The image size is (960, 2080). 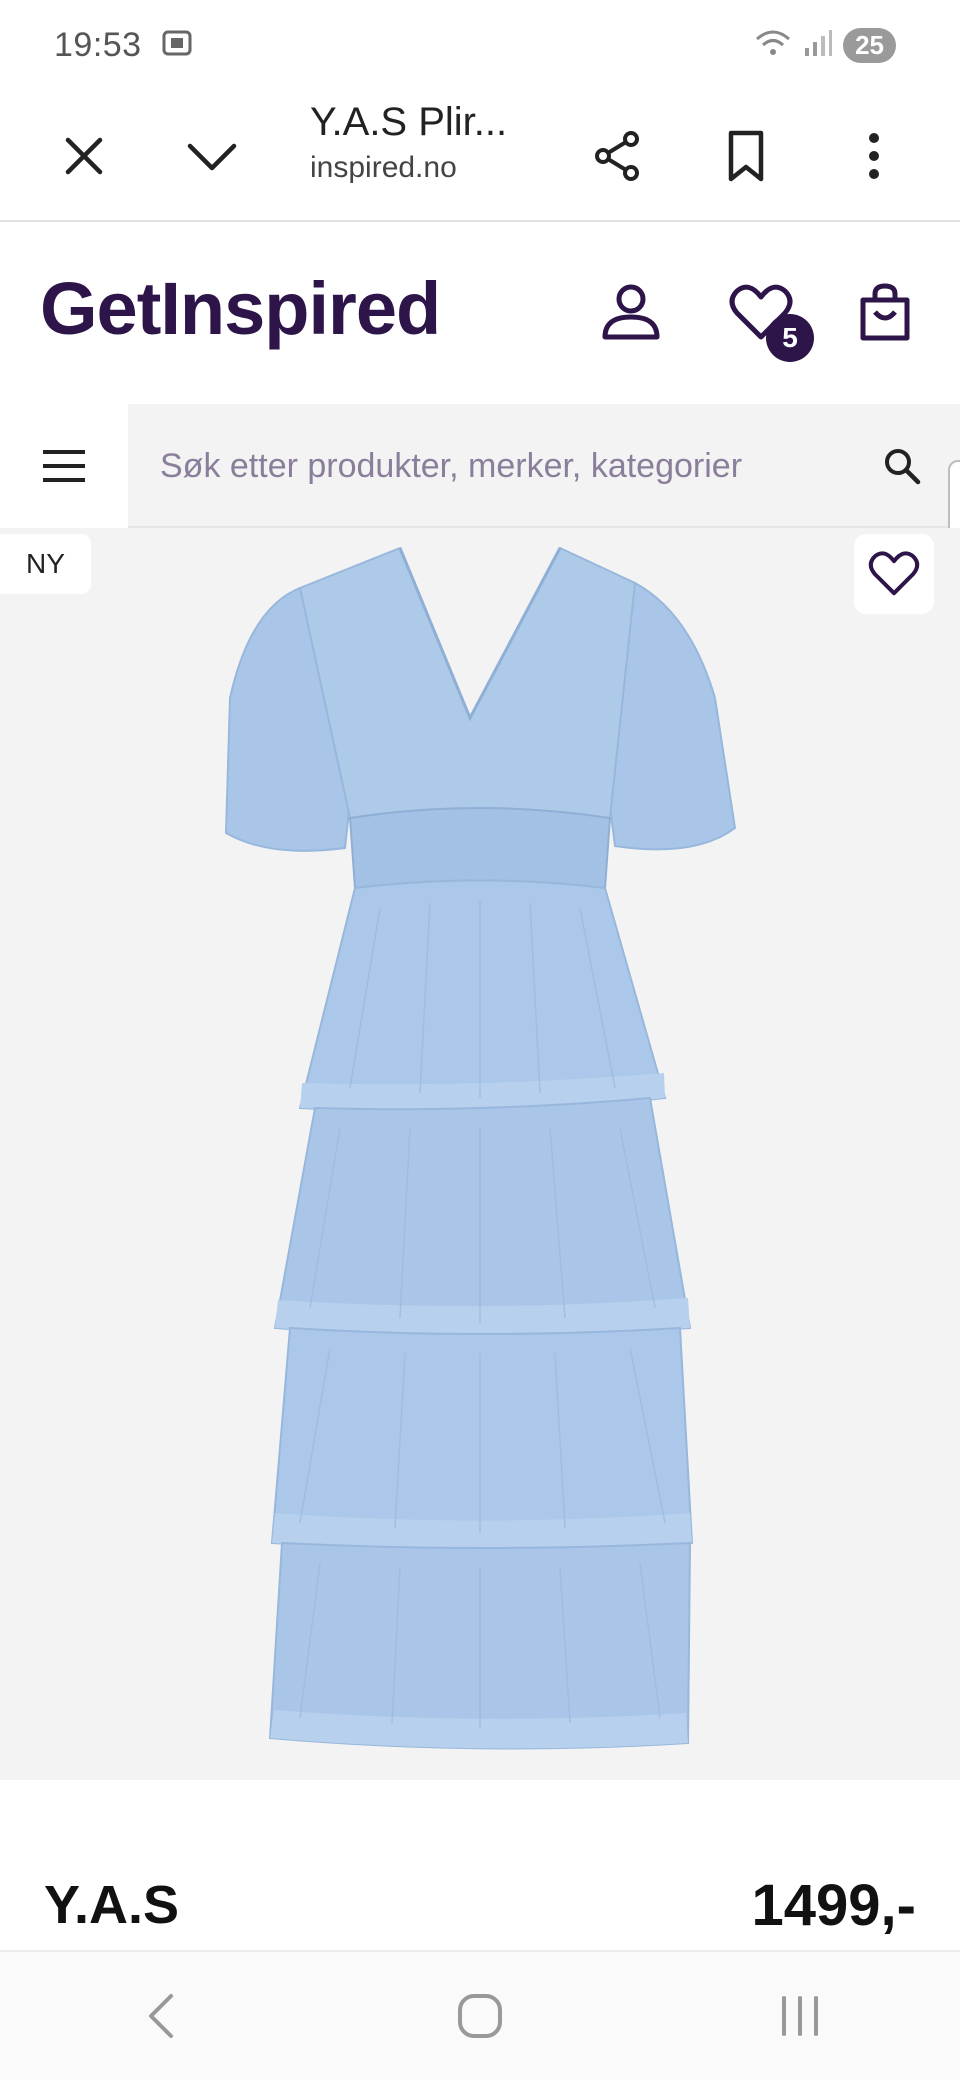 What do you see at coordinates (98, 44) in the screenshot?
I see `status-time: 19:53` at bounding box center [98, 44].